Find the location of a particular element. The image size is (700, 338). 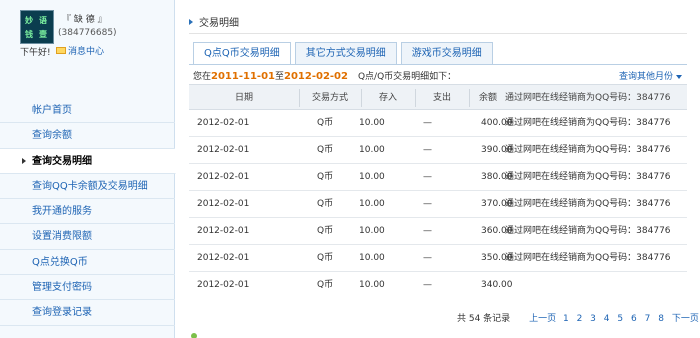

range-prefix: 您在 is located at coordinates (202, 77).